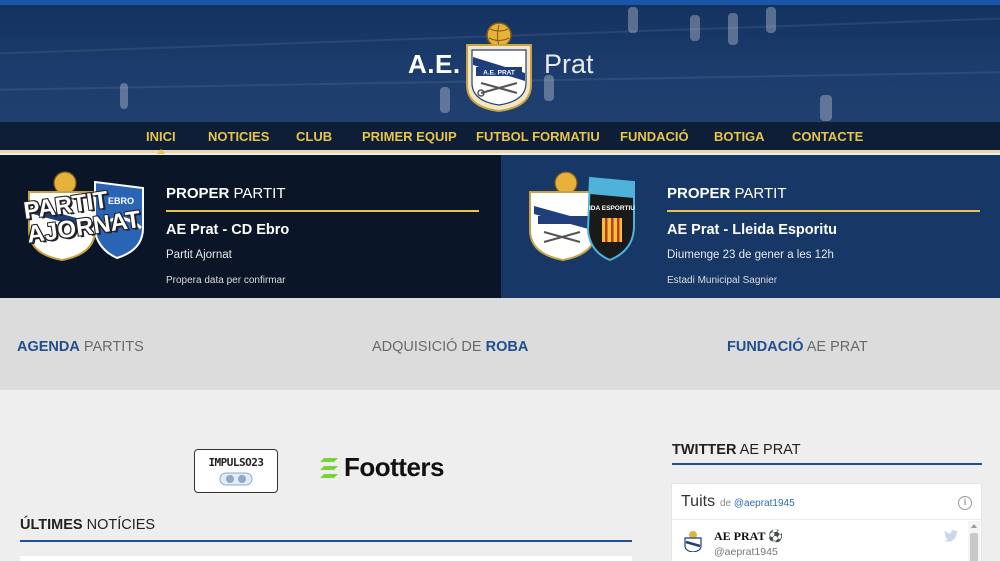 This screenshot has height=561, width=1000. Describe the element at coordinates (236, 479) in the screenshot. I see `sponsor-badge-icon` at that location.